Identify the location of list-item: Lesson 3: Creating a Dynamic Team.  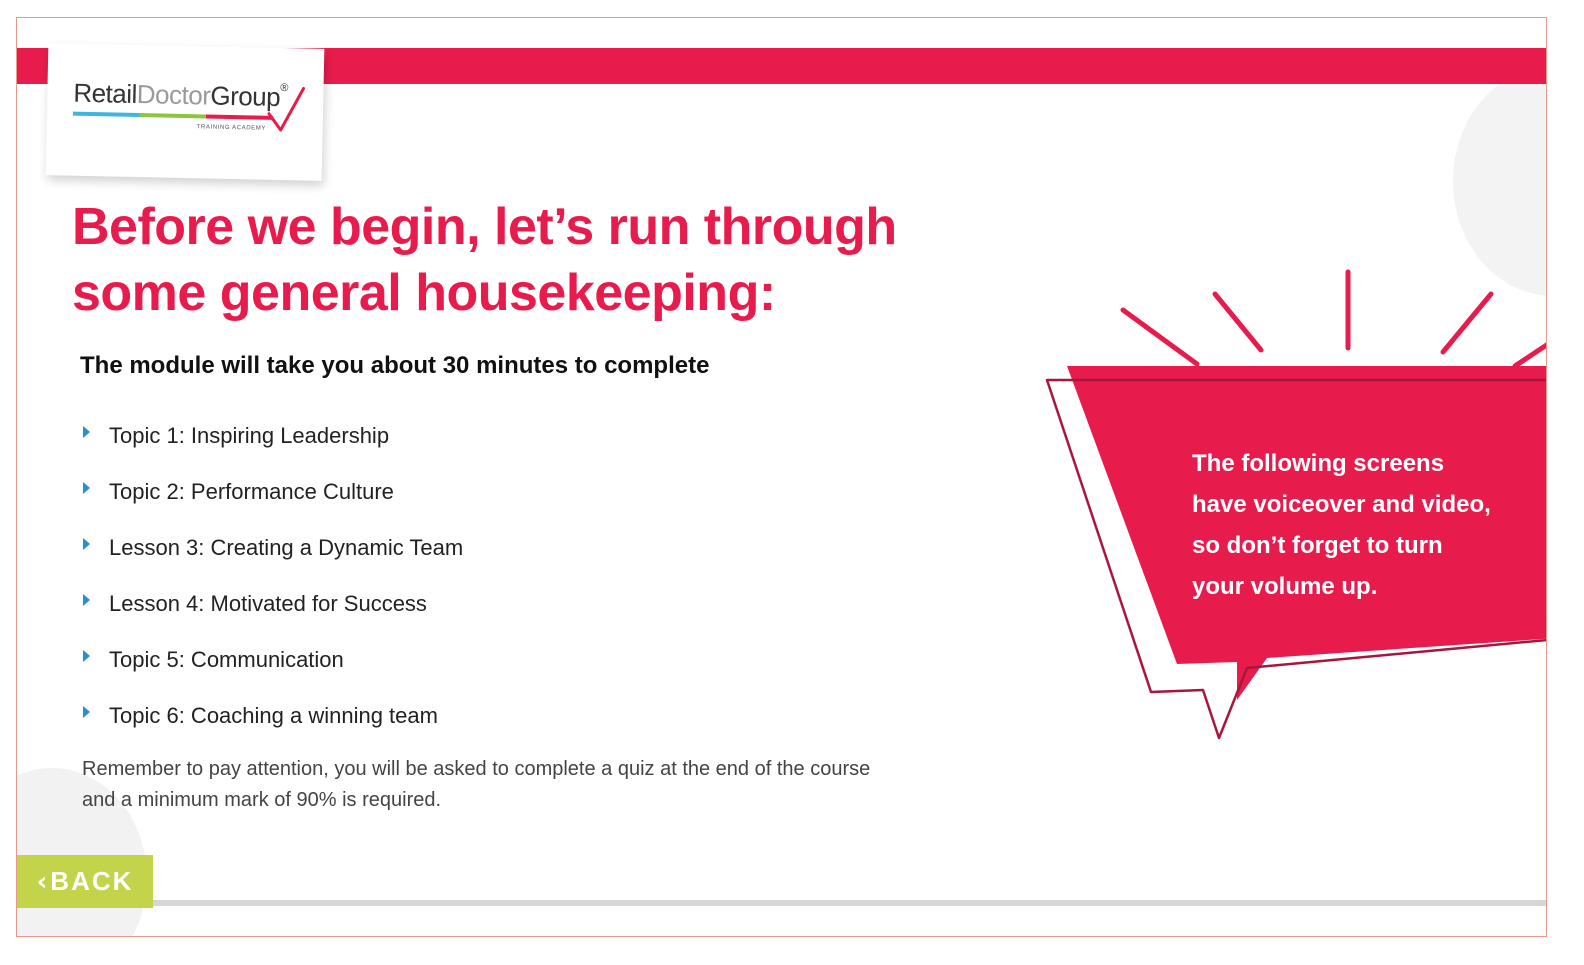
(273, 548).